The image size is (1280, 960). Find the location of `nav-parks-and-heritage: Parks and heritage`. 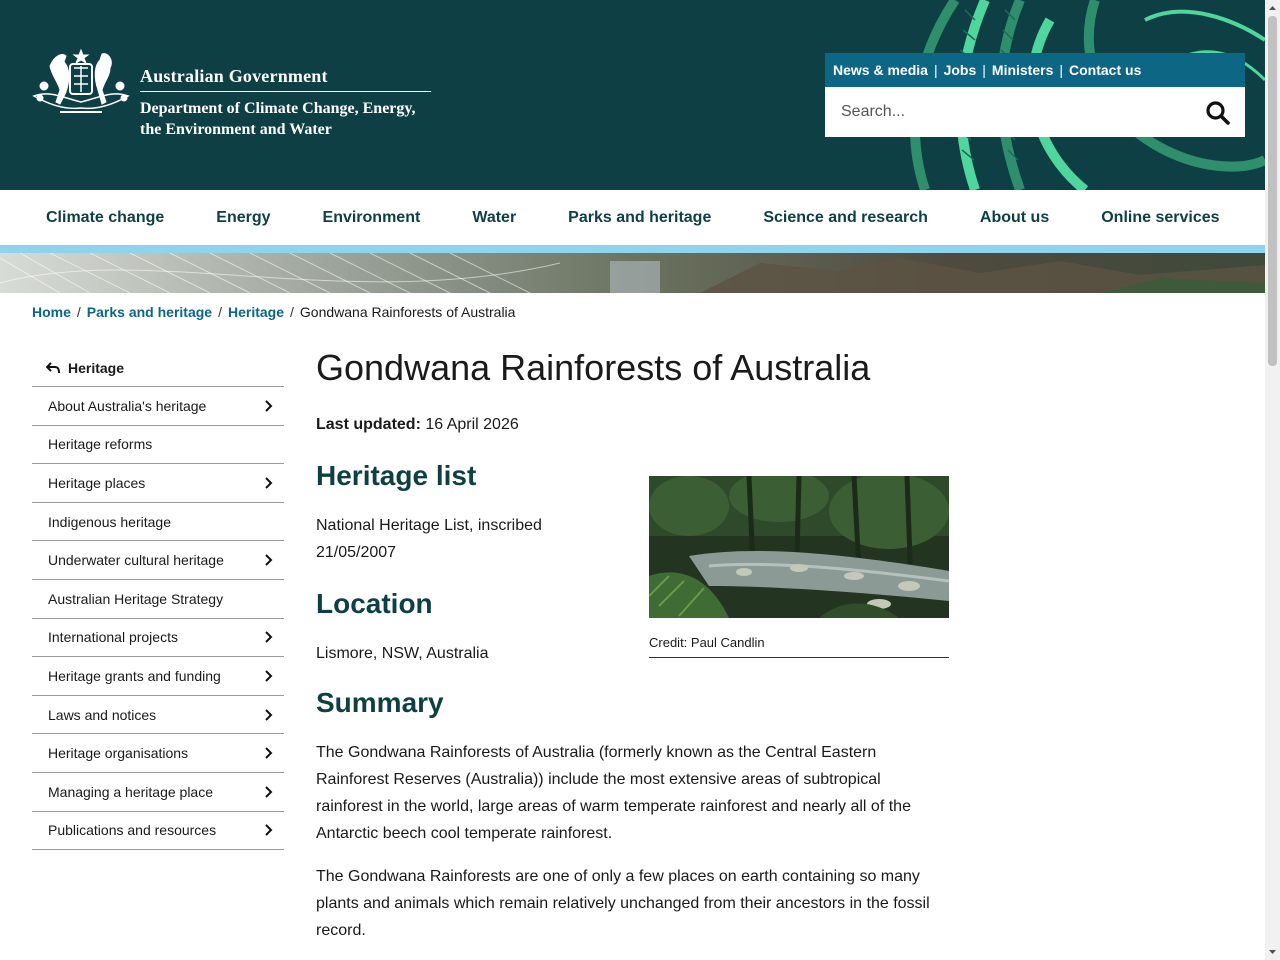

nav-parks-and-heritage: Parks and heritage is located at coordinates (639, 218).